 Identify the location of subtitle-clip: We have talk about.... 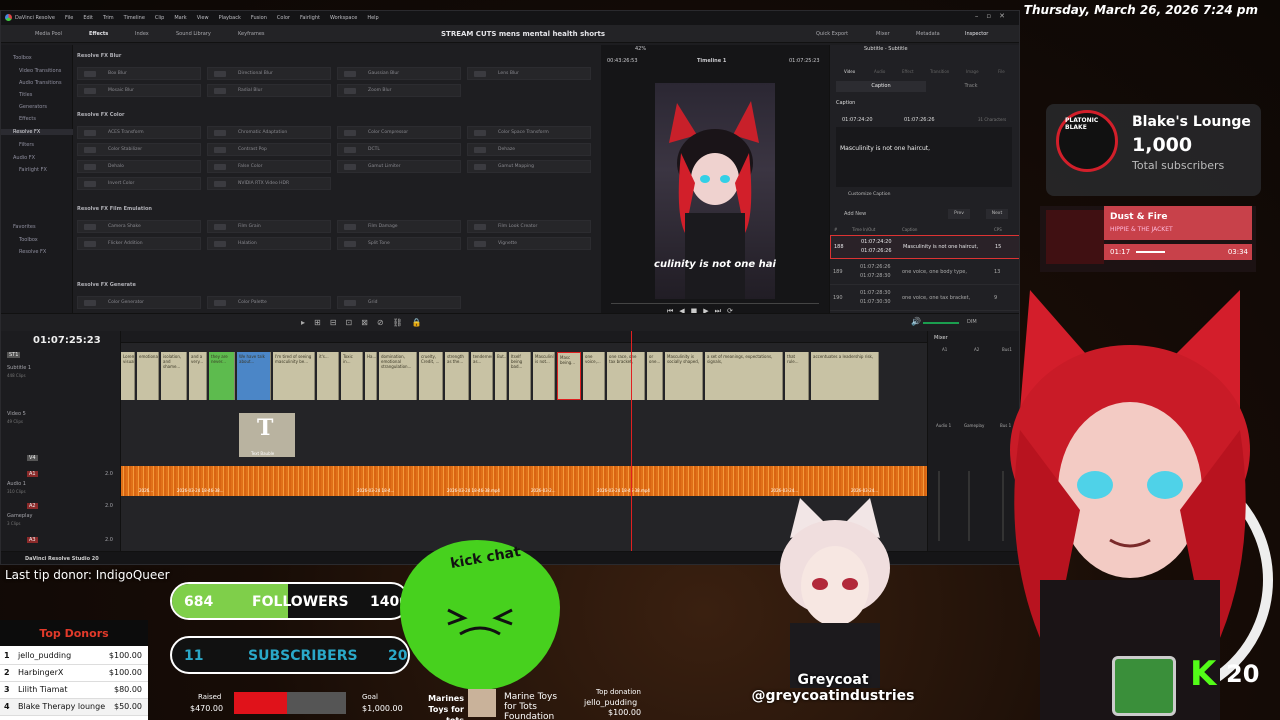
(254, 376).